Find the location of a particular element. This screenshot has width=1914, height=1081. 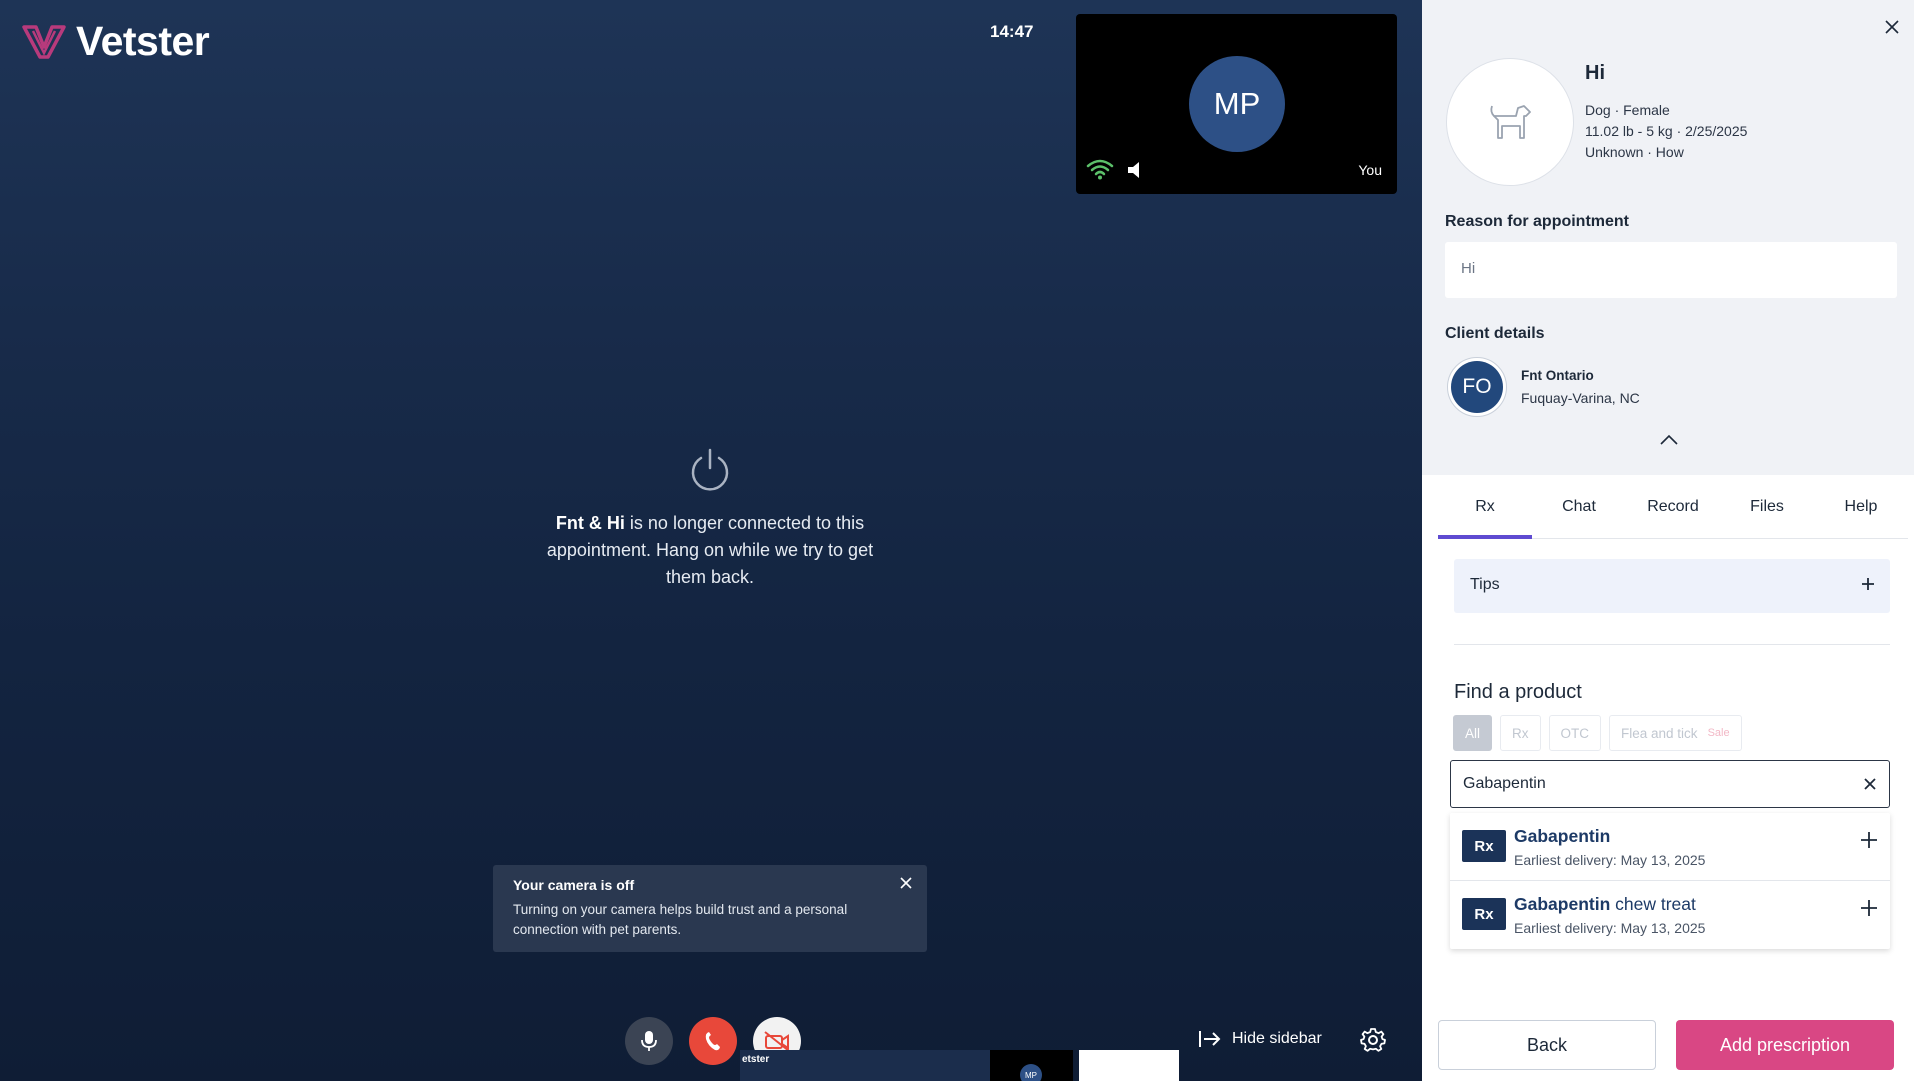

microphone-button is located at coordinates (649, 1041).